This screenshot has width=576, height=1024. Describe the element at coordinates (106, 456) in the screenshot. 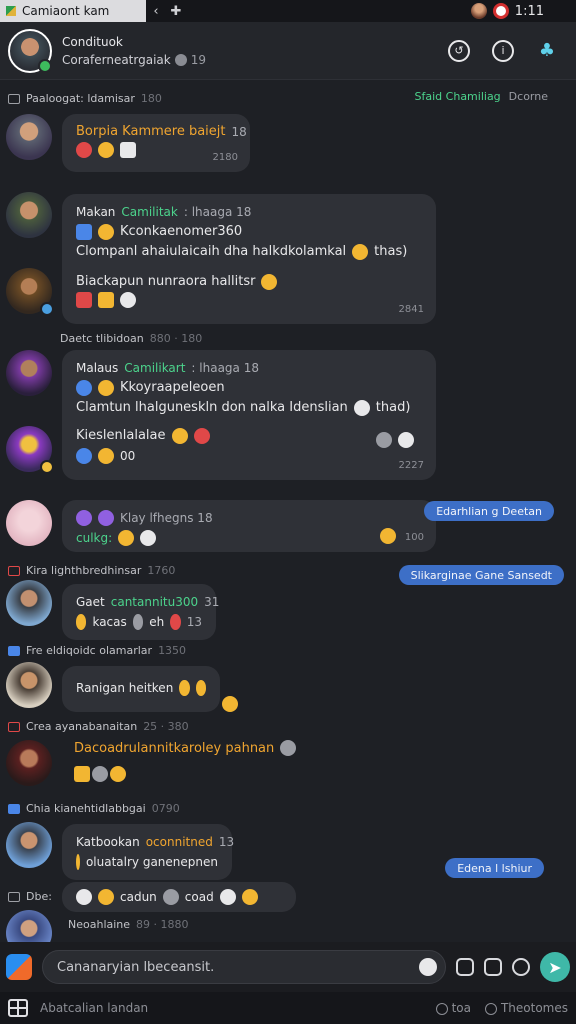

I see `heart-icon` at that location.